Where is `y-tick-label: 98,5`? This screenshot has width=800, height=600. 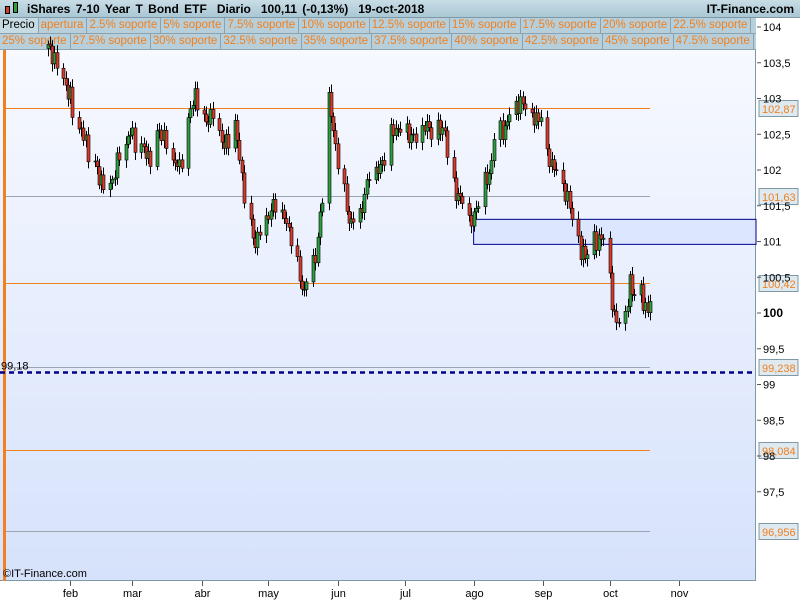
y-tick-label: 98,5 is located at coordinates (773, 421).